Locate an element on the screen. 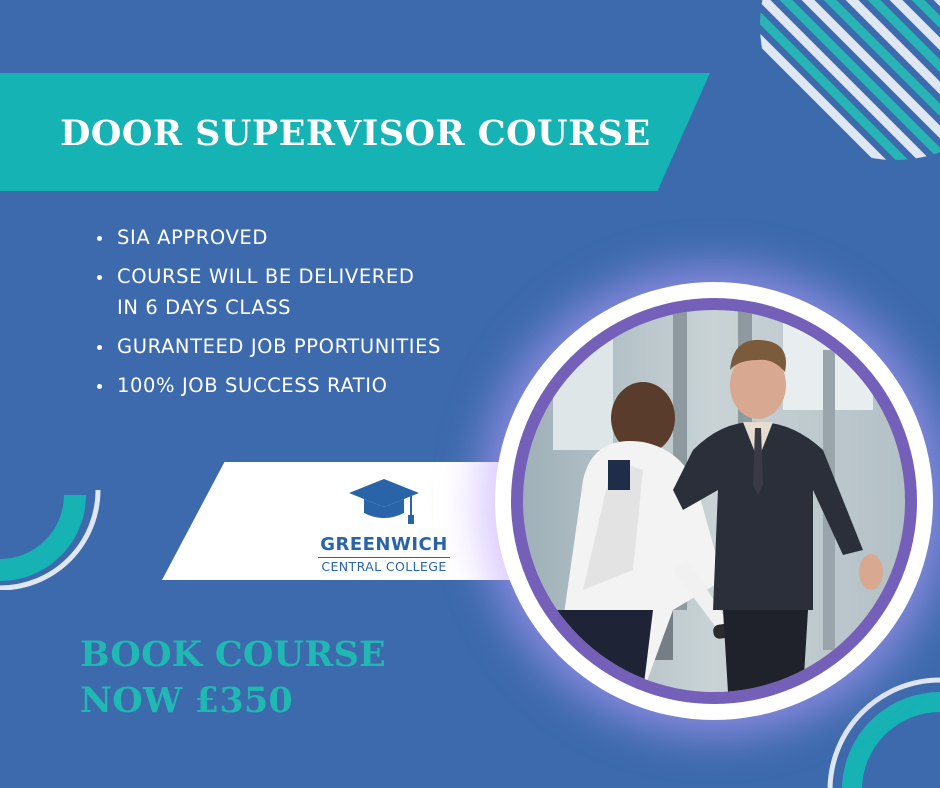  course-title: DOOR SUPERVISOR COURSE is located at coordinates (355, 133).